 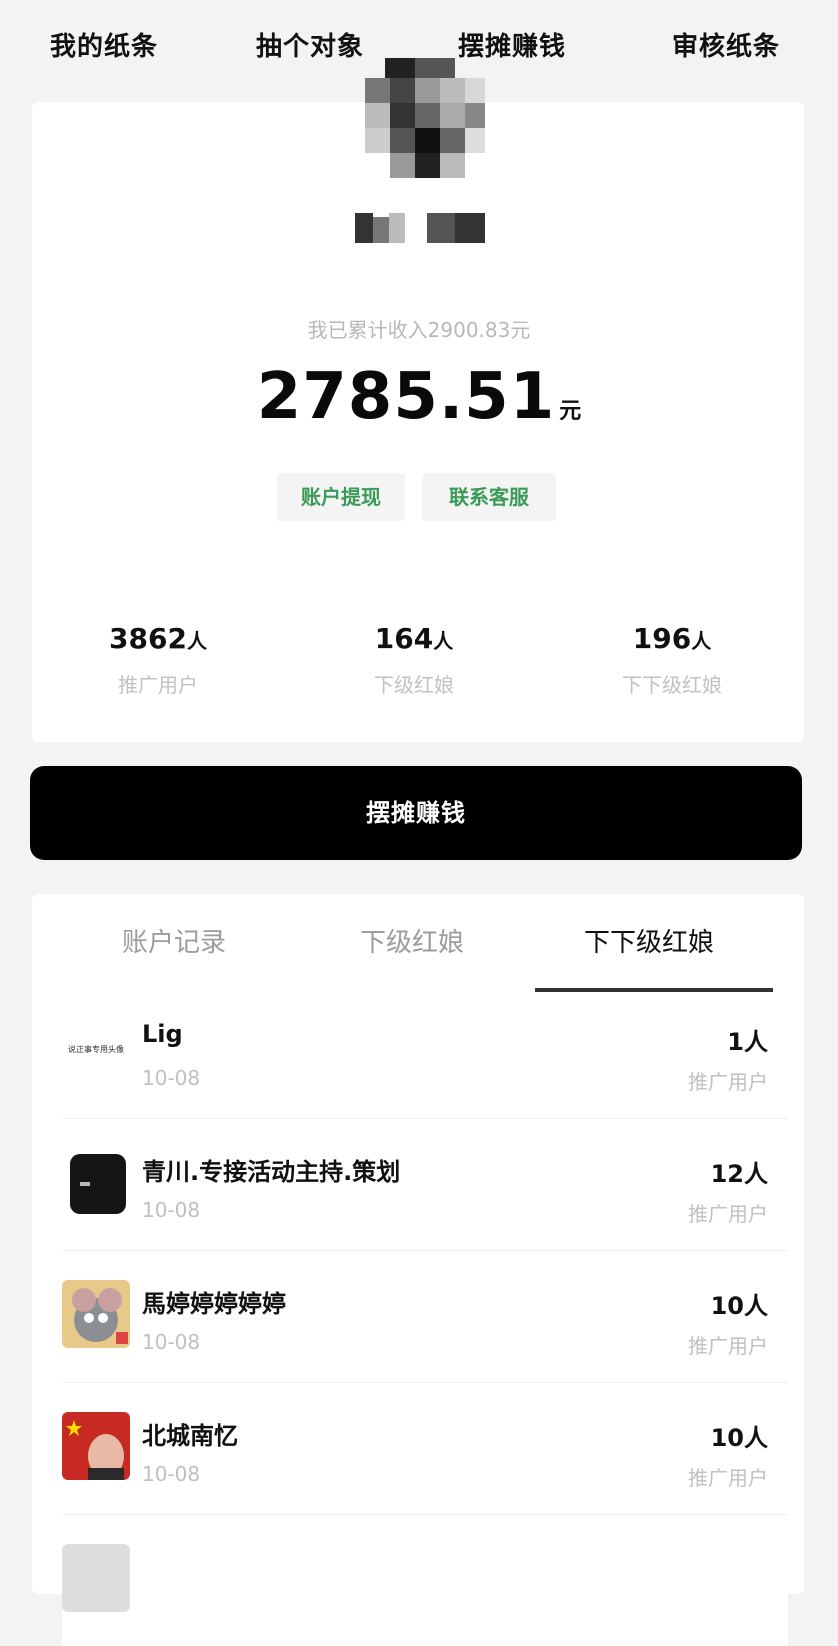 What do you see at coordinates (425, 1188) in the screenshot?
I see `list-item: 青川.专接活动主持.策划 10-08 12人 推广用户` at bounding box center [425, 1188].